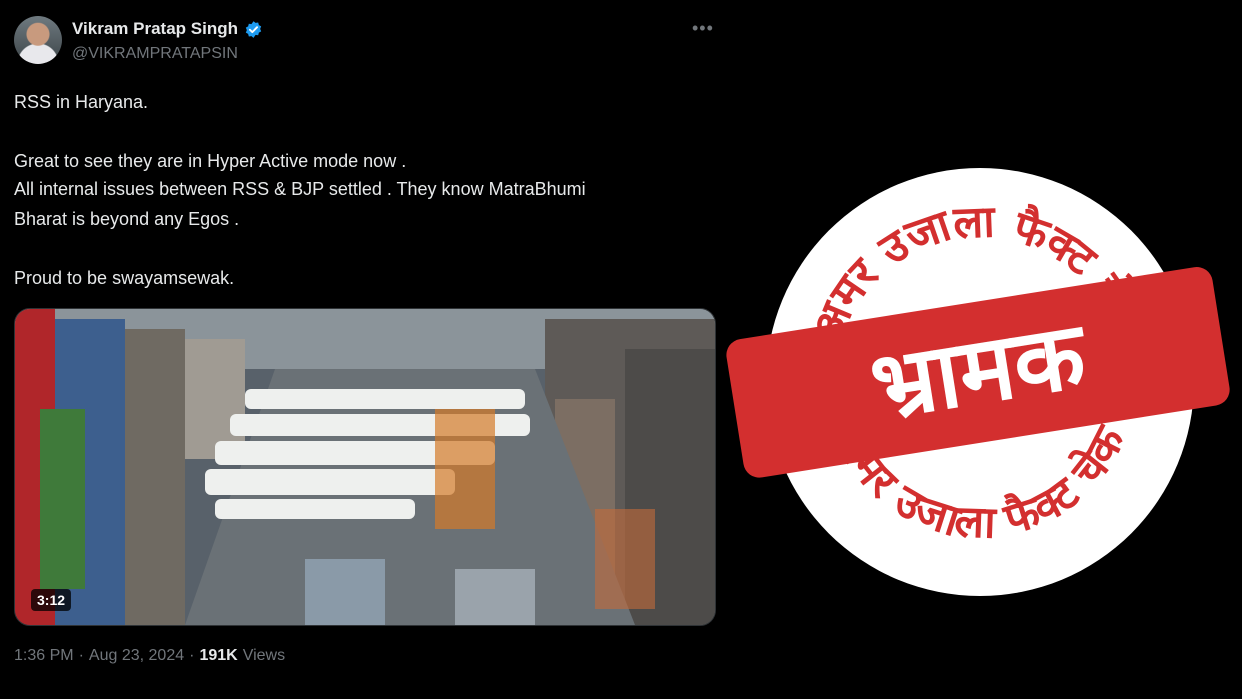  Describe the element at coordinates (44, 656) in the screenshot. I see `tweet-time: 1:36 PM` at that location.